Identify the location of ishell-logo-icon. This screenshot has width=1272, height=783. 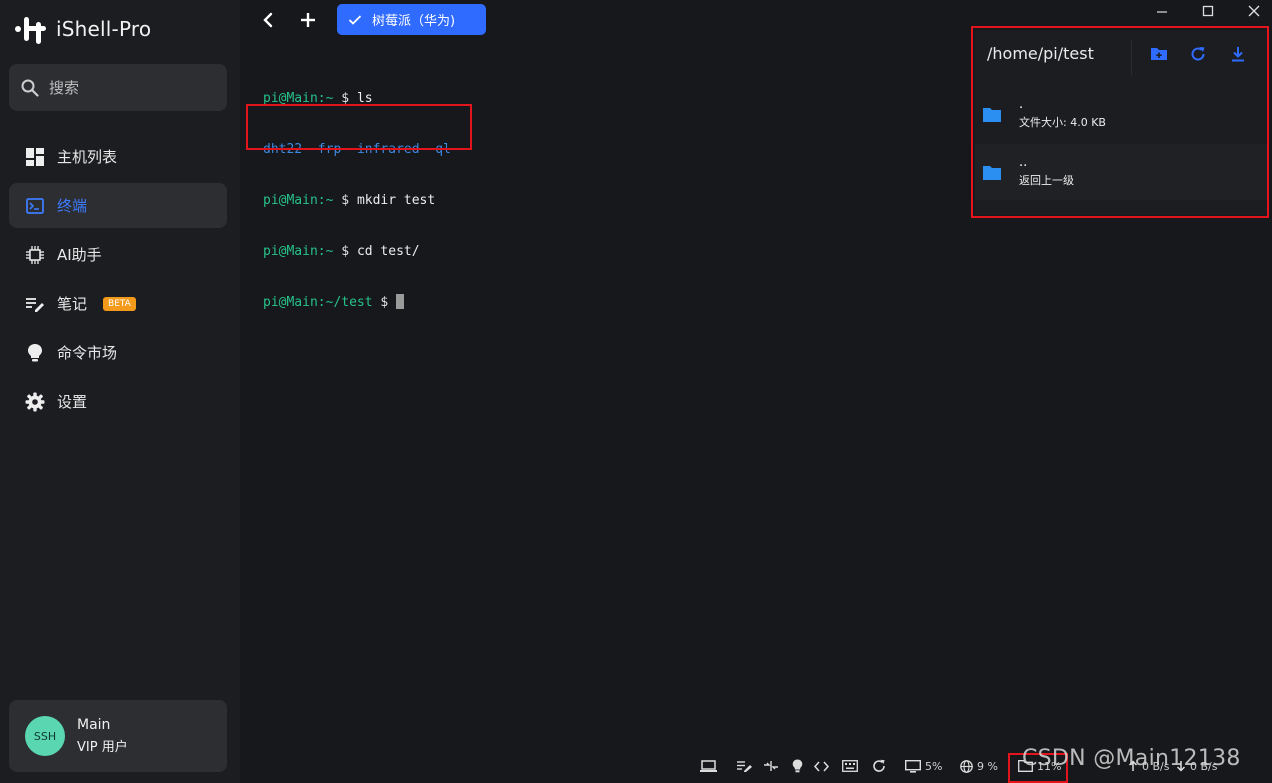
(30, 30).